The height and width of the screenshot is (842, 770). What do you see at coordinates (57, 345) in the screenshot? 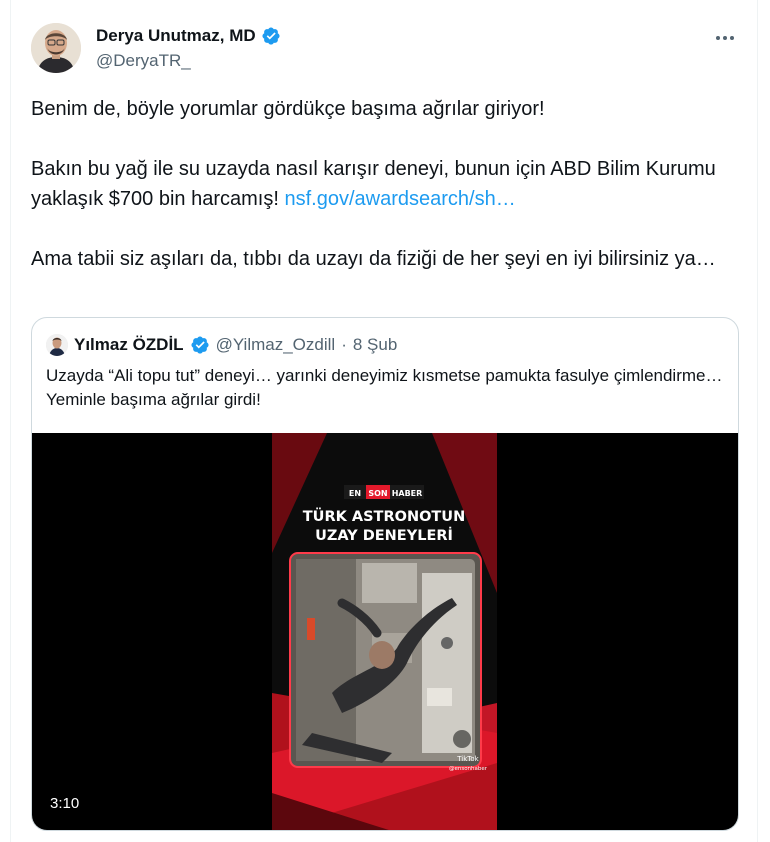
I see `quoted-author-avatar` at bounding box center [57, 345].